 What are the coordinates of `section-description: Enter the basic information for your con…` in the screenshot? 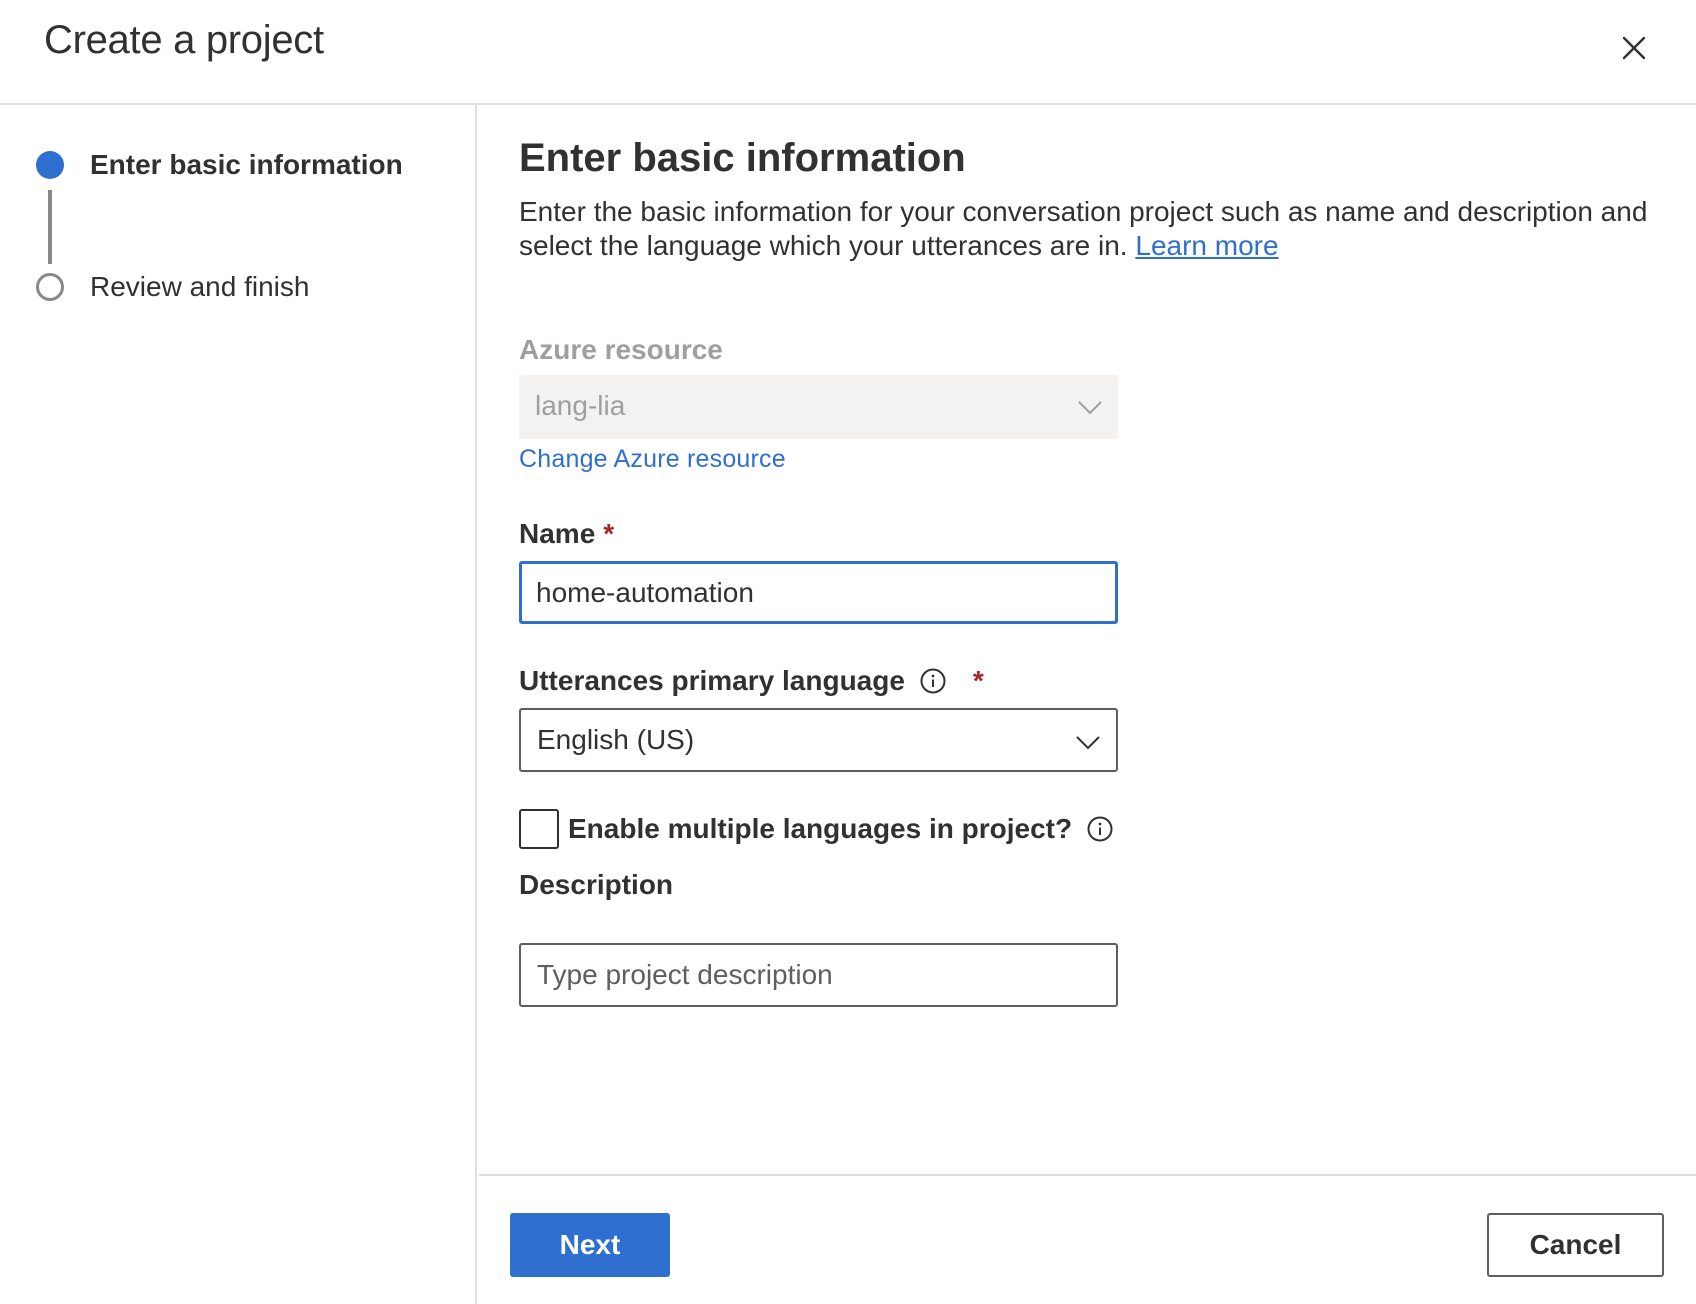 It's located at (1094, 229).